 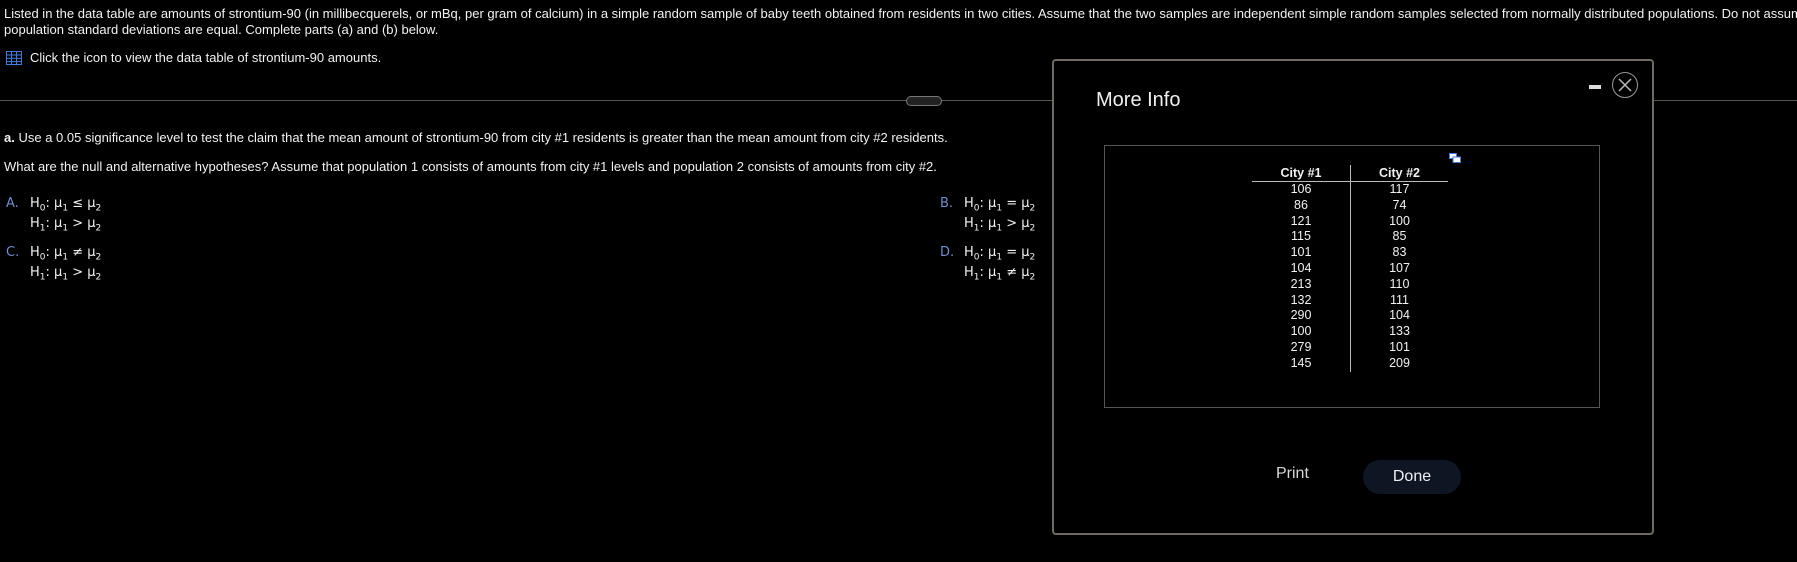 What do you see at coordinates (1012, 252) in the screenshot?
I see `option-d-h0-operator: =` at bounding box center [1012, 252].